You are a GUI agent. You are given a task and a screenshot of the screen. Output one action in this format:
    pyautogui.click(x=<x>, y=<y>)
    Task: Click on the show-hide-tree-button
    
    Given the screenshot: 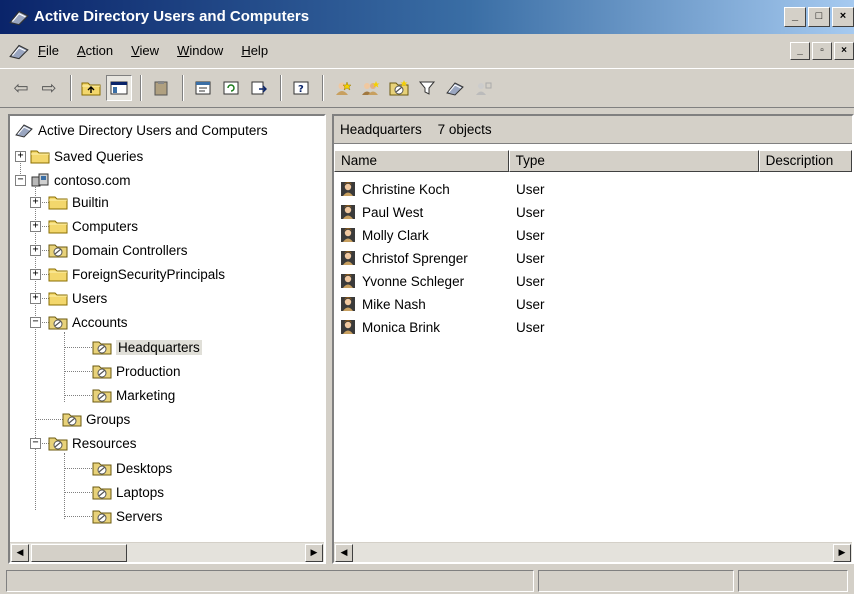 What is the action you would take?
    pyautogui.click(x=119, y=88)
    